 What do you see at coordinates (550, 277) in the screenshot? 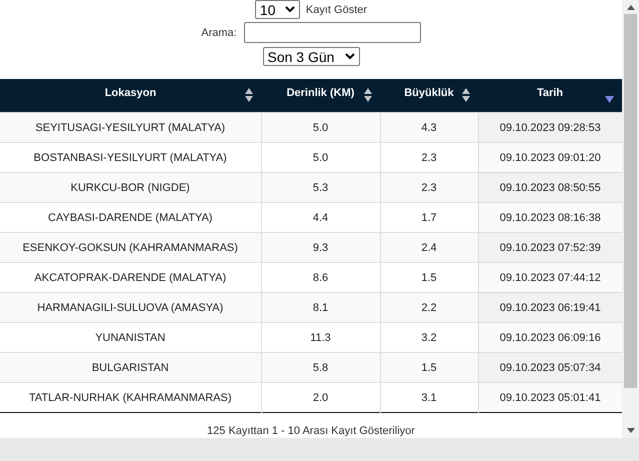
I see `table-cell: 09.10.2023 07:44:12` at bounding box center [550, 277].